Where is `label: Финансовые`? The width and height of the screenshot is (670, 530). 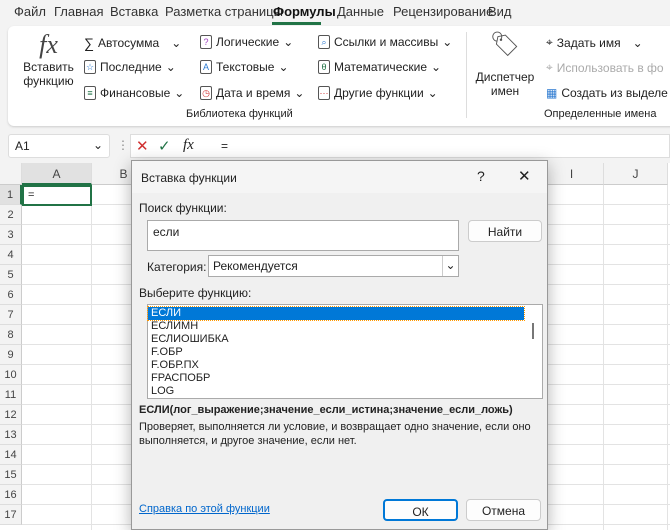
label: Финансовые is located at coordinates (135, 93).